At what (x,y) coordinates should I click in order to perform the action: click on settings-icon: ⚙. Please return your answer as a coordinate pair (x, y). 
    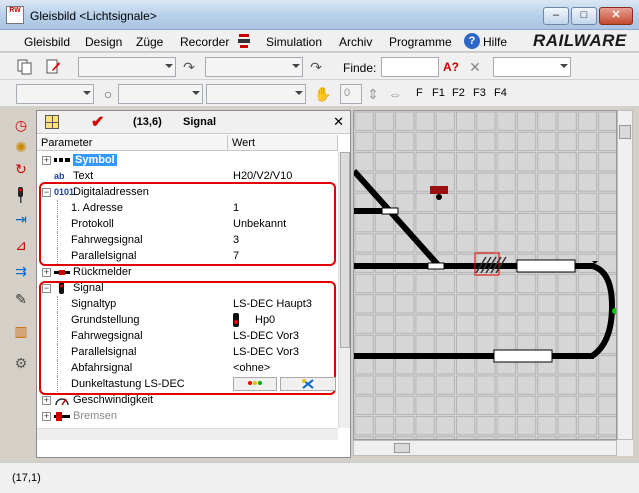
    Looking at the image, I should click on (21, 363).